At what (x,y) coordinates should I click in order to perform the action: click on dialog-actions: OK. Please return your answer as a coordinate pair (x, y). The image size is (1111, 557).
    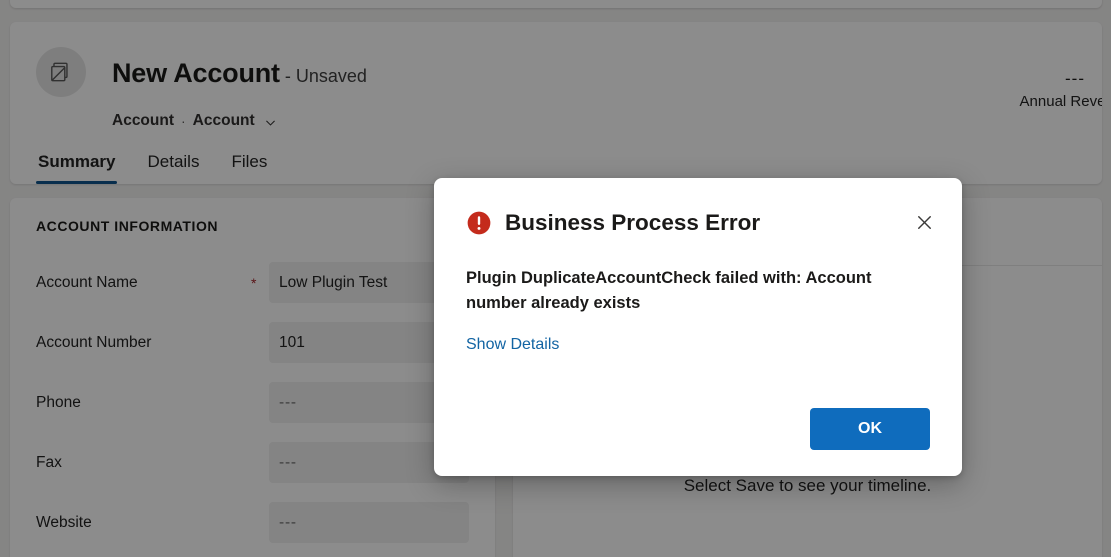
    Looking at the image, I should click on (870, 429).